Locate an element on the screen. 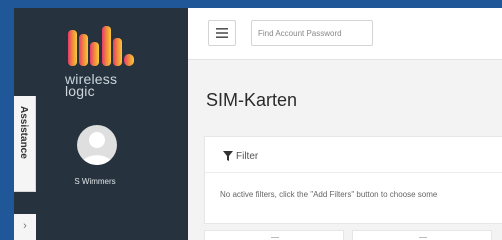 Image resolution: width=502 pixels, height=240 pixels. top-bar is located at coordinates (345, 34).